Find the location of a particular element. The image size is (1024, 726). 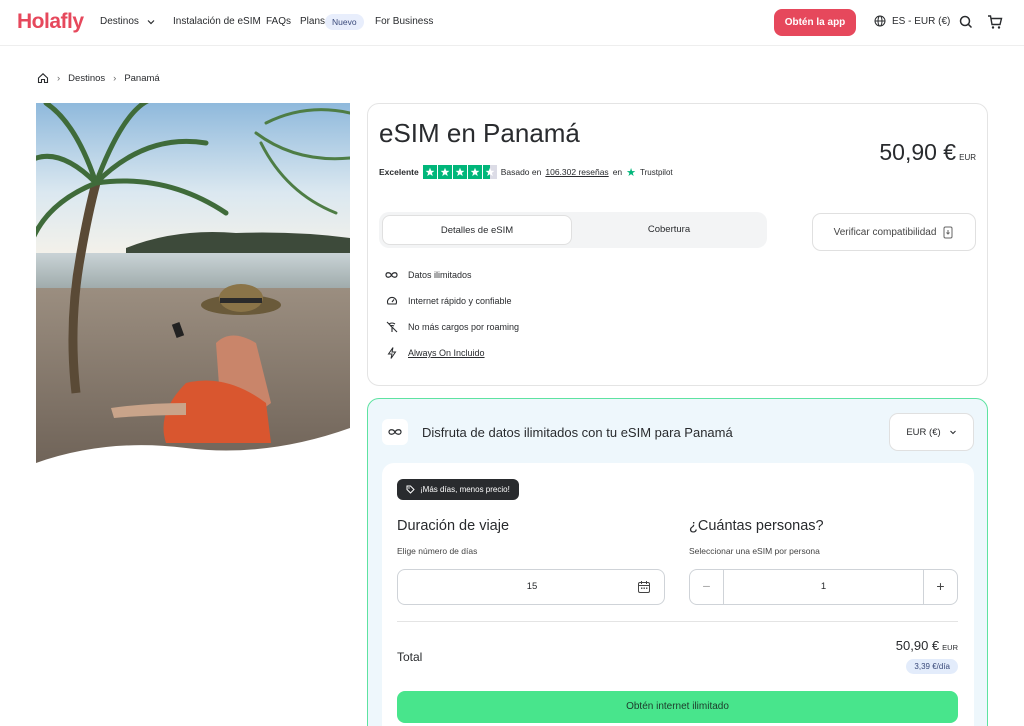

get-app-button: Obtén la app is located at coordinates (815, 22).